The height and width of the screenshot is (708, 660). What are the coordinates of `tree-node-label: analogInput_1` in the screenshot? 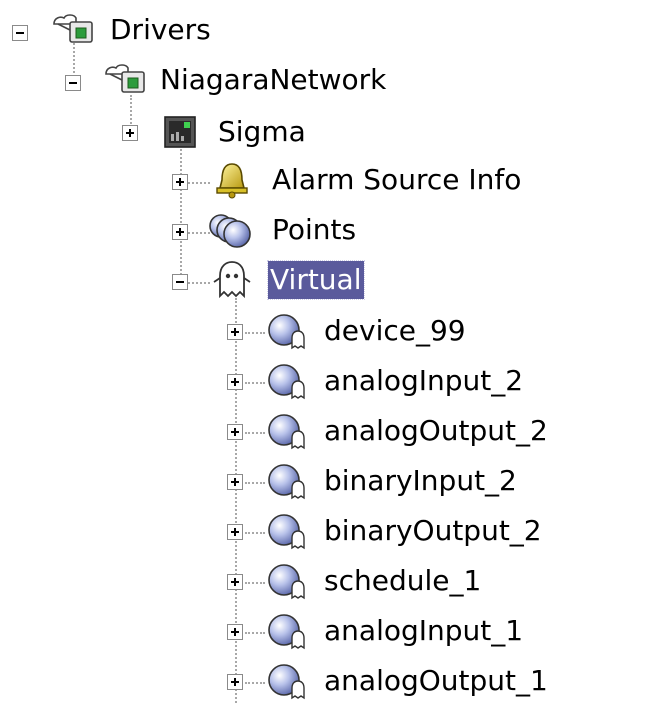 It's located at (424, 630).